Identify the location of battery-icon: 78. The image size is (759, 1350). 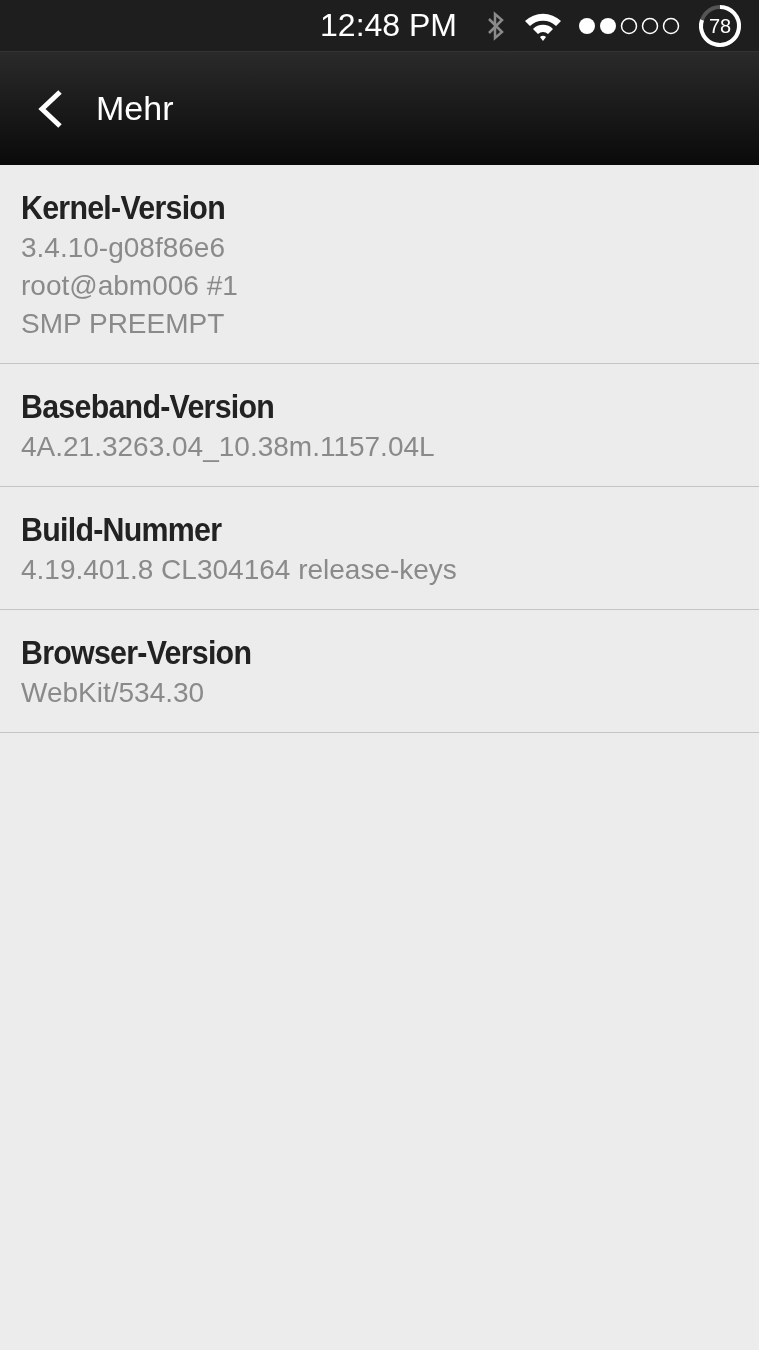
(720, 25).